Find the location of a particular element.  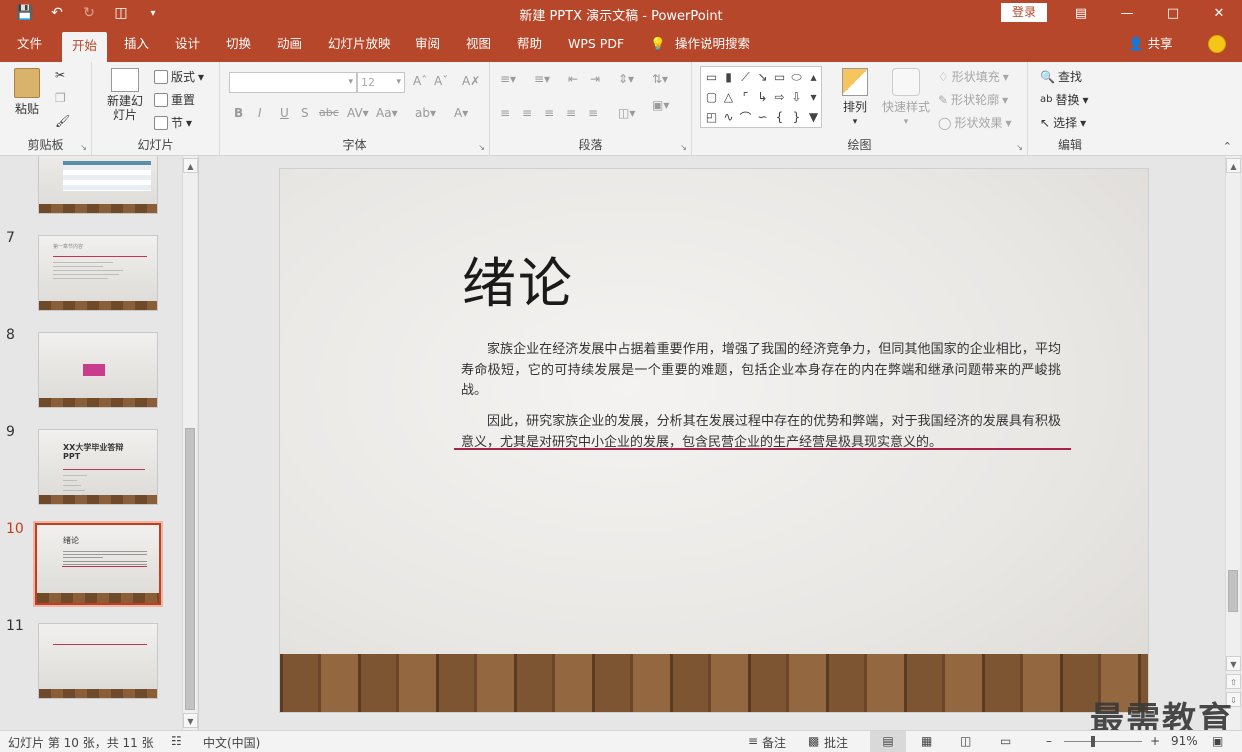

select-button: ↖ 选择 ▾ is located at coordinates (1063, 122).